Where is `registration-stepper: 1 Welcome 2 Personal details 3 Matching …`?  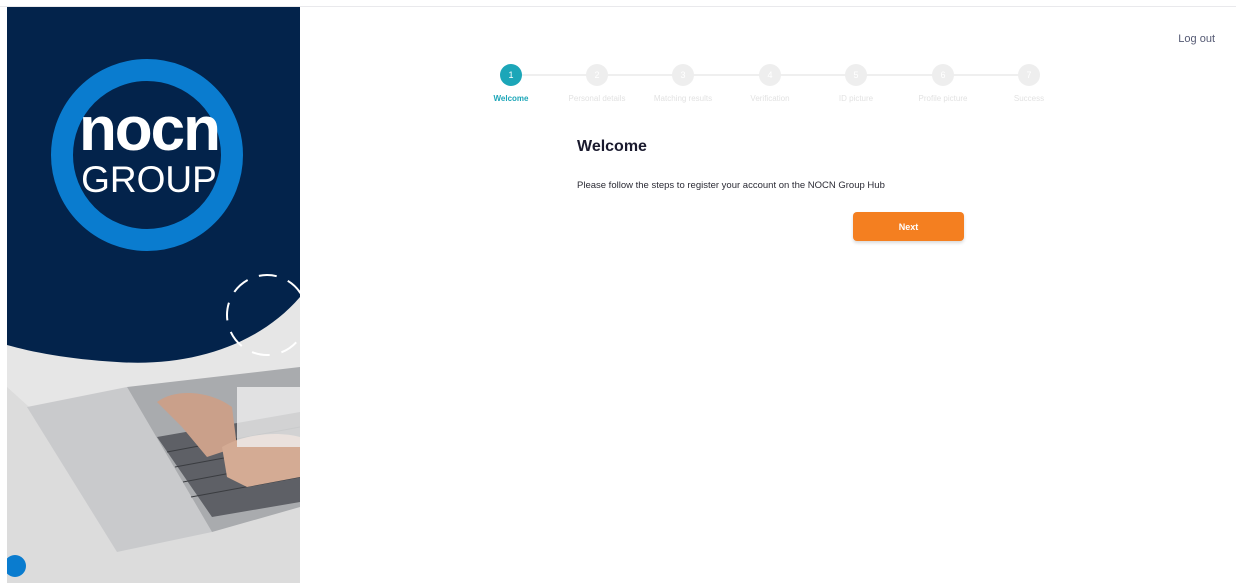
registration-stepper: 1 Welcome 2 Personal details 3 Matching … is located at coordinates (773, 86).